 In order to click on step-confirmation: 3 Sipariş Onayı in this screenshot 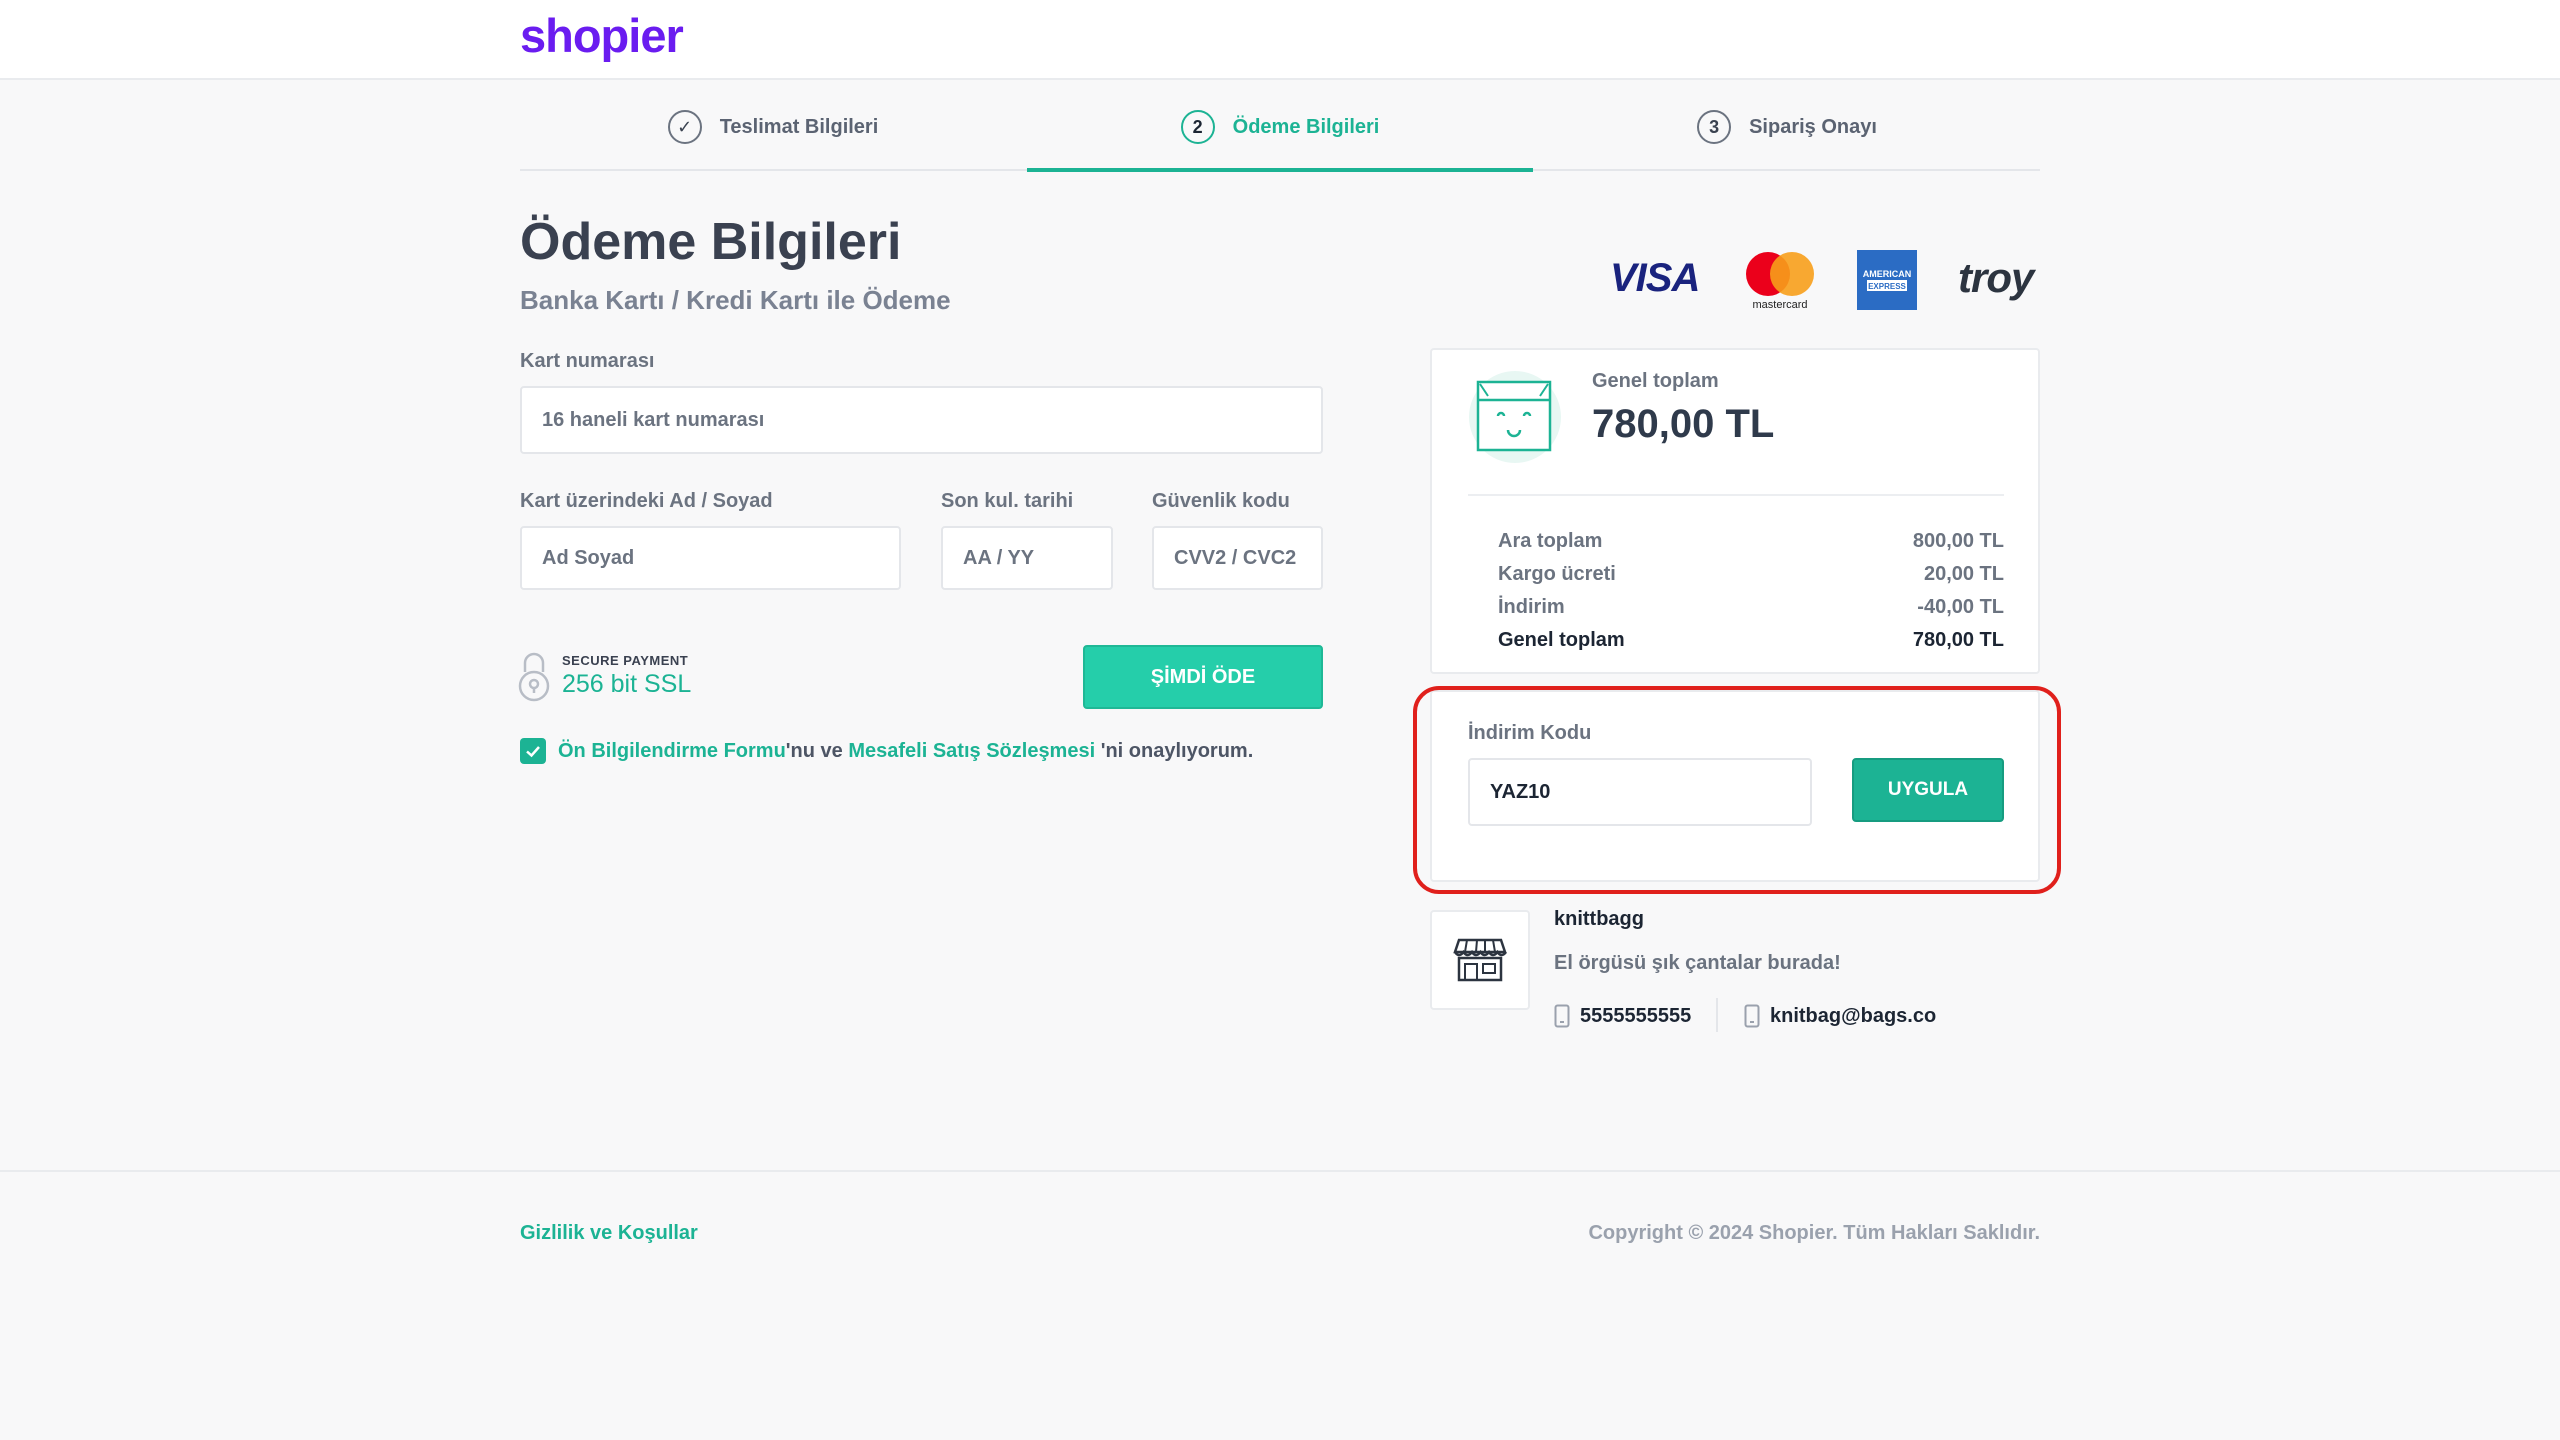, I will do `click(1787, 127)`.